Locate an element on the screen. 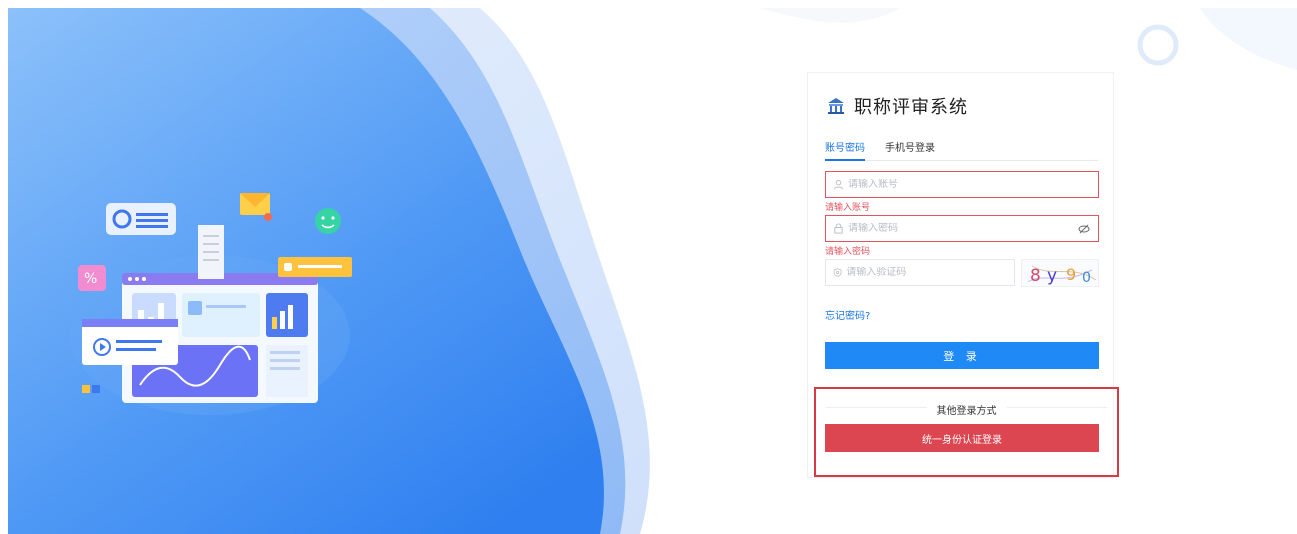  active-tab-indicator is located at coordinates (845, 160).